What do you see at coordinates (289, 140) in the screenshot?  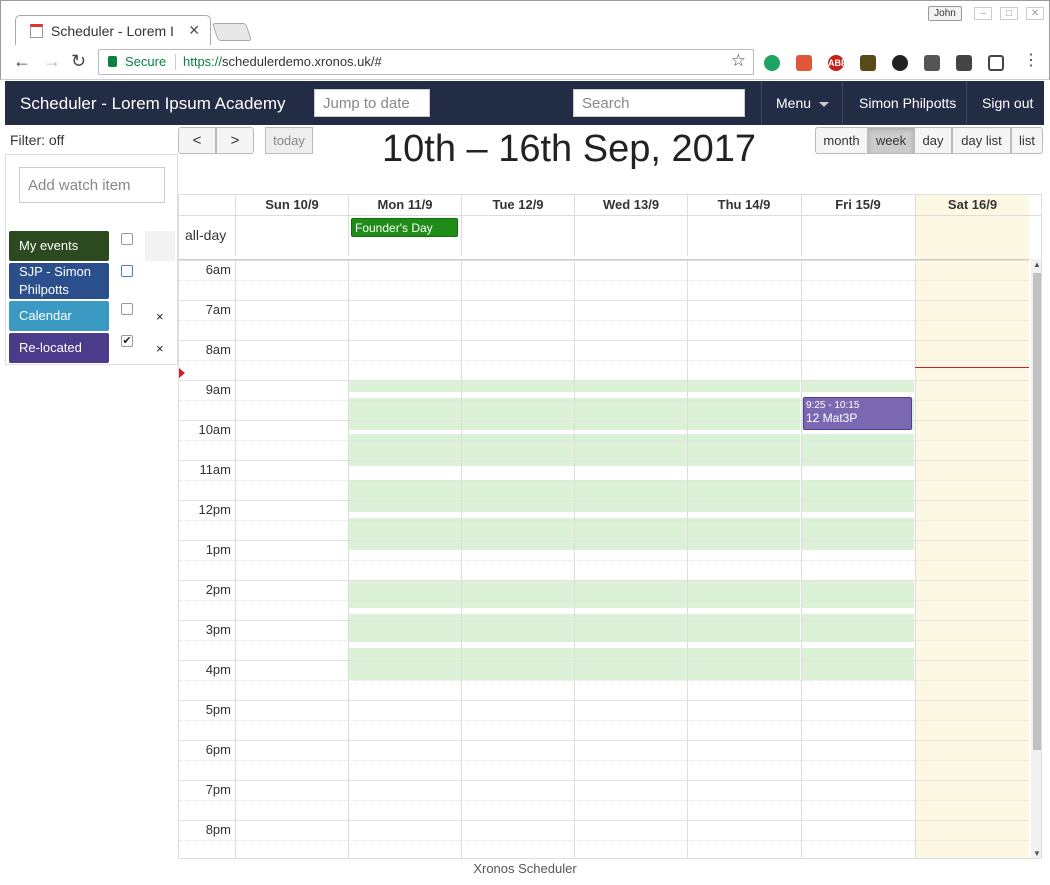 I see `today-button: today` at bounding box center [289, 140].